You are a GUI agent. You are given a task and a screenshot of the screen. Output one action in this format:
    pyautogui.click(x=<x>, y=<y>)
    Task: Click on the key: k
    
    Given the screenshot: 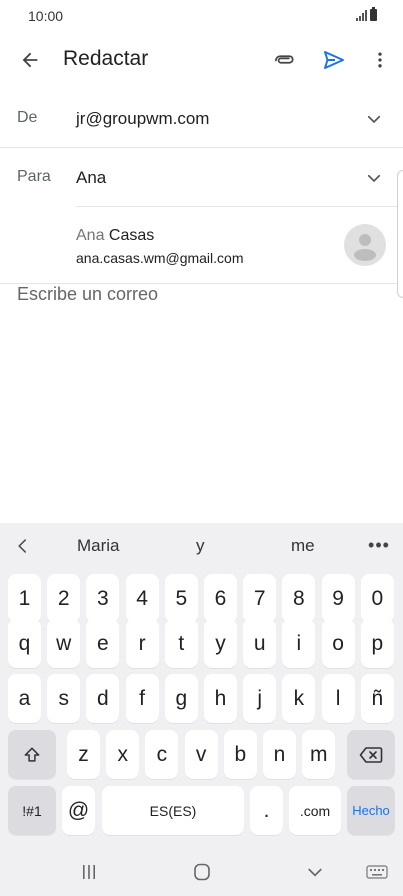 What is the action you would take?
    pyautogui.click(x=299, y=698)
    